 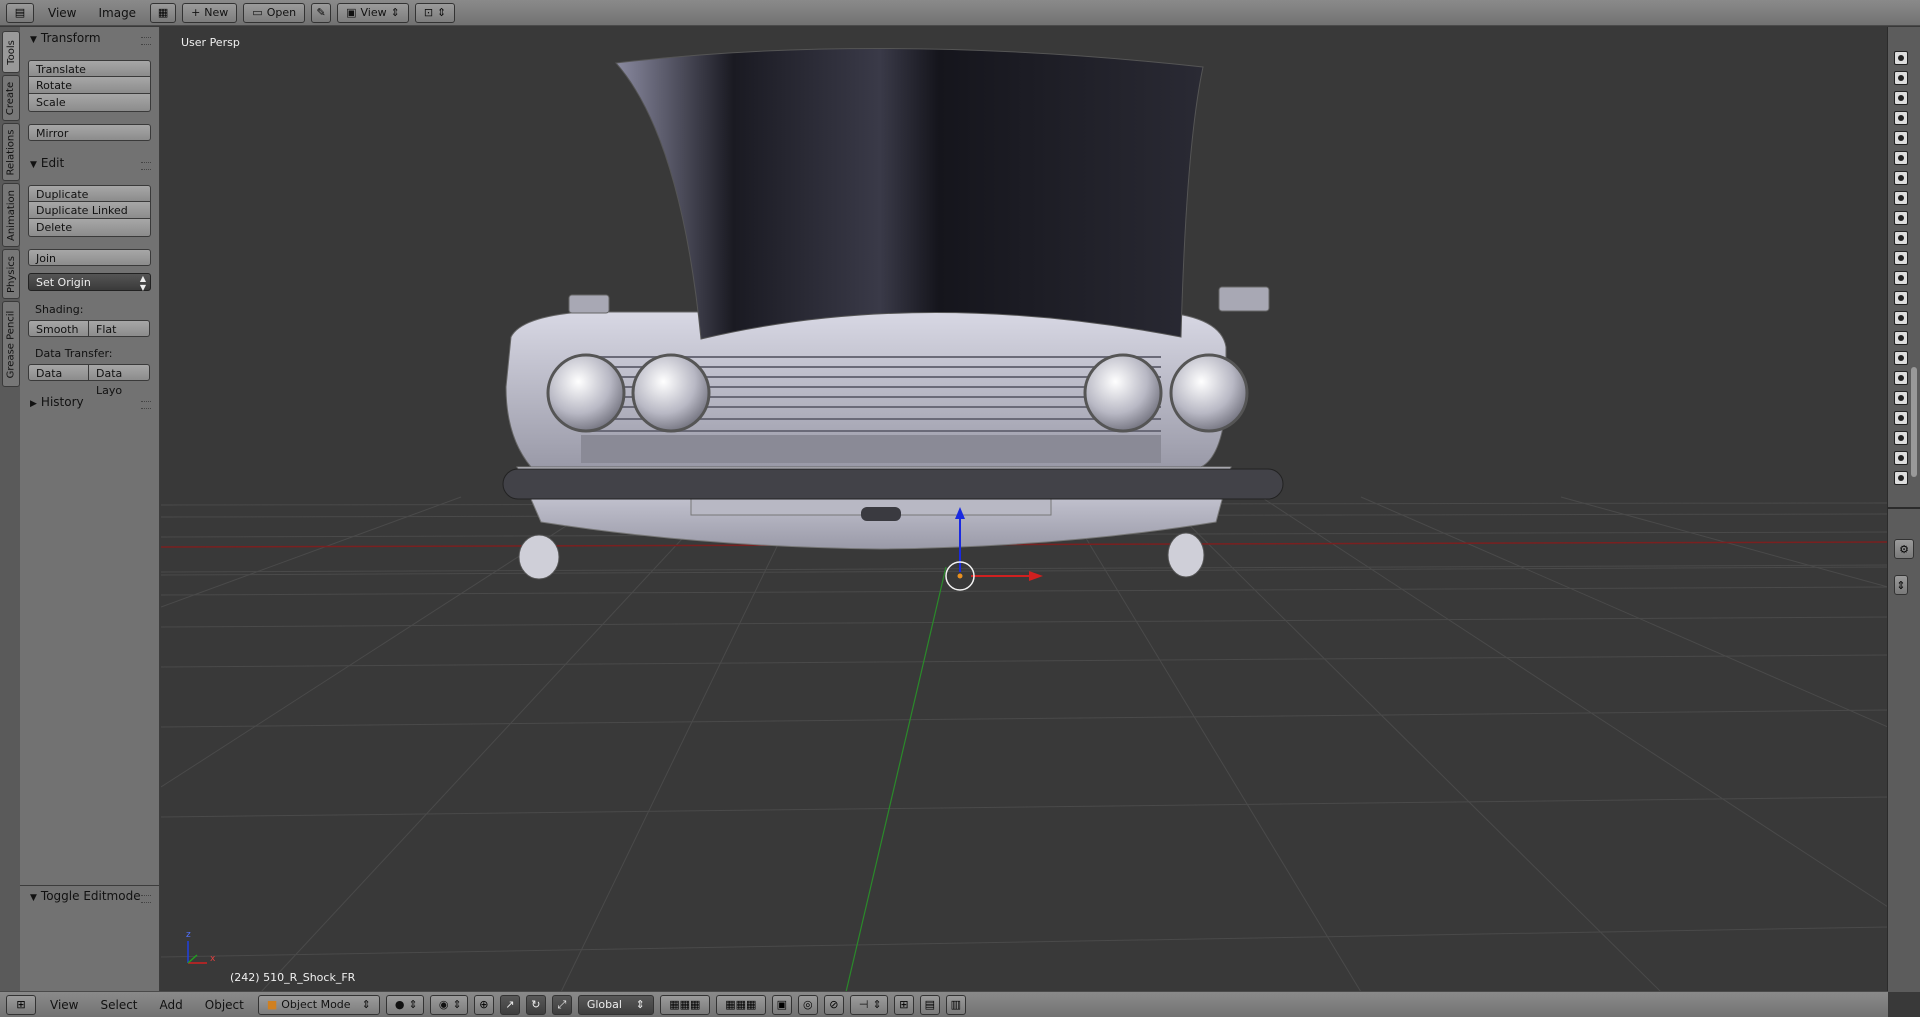 I want to click on menu-add: Add, so click(x=171, y=1005).